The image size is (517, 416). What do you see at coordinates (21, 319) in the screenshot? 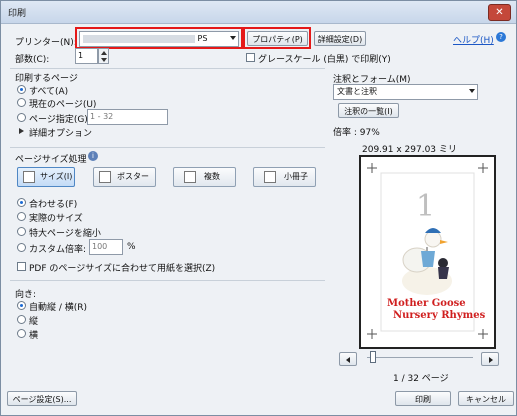
I see `radio-portrait` at bounding box center [21, 319].